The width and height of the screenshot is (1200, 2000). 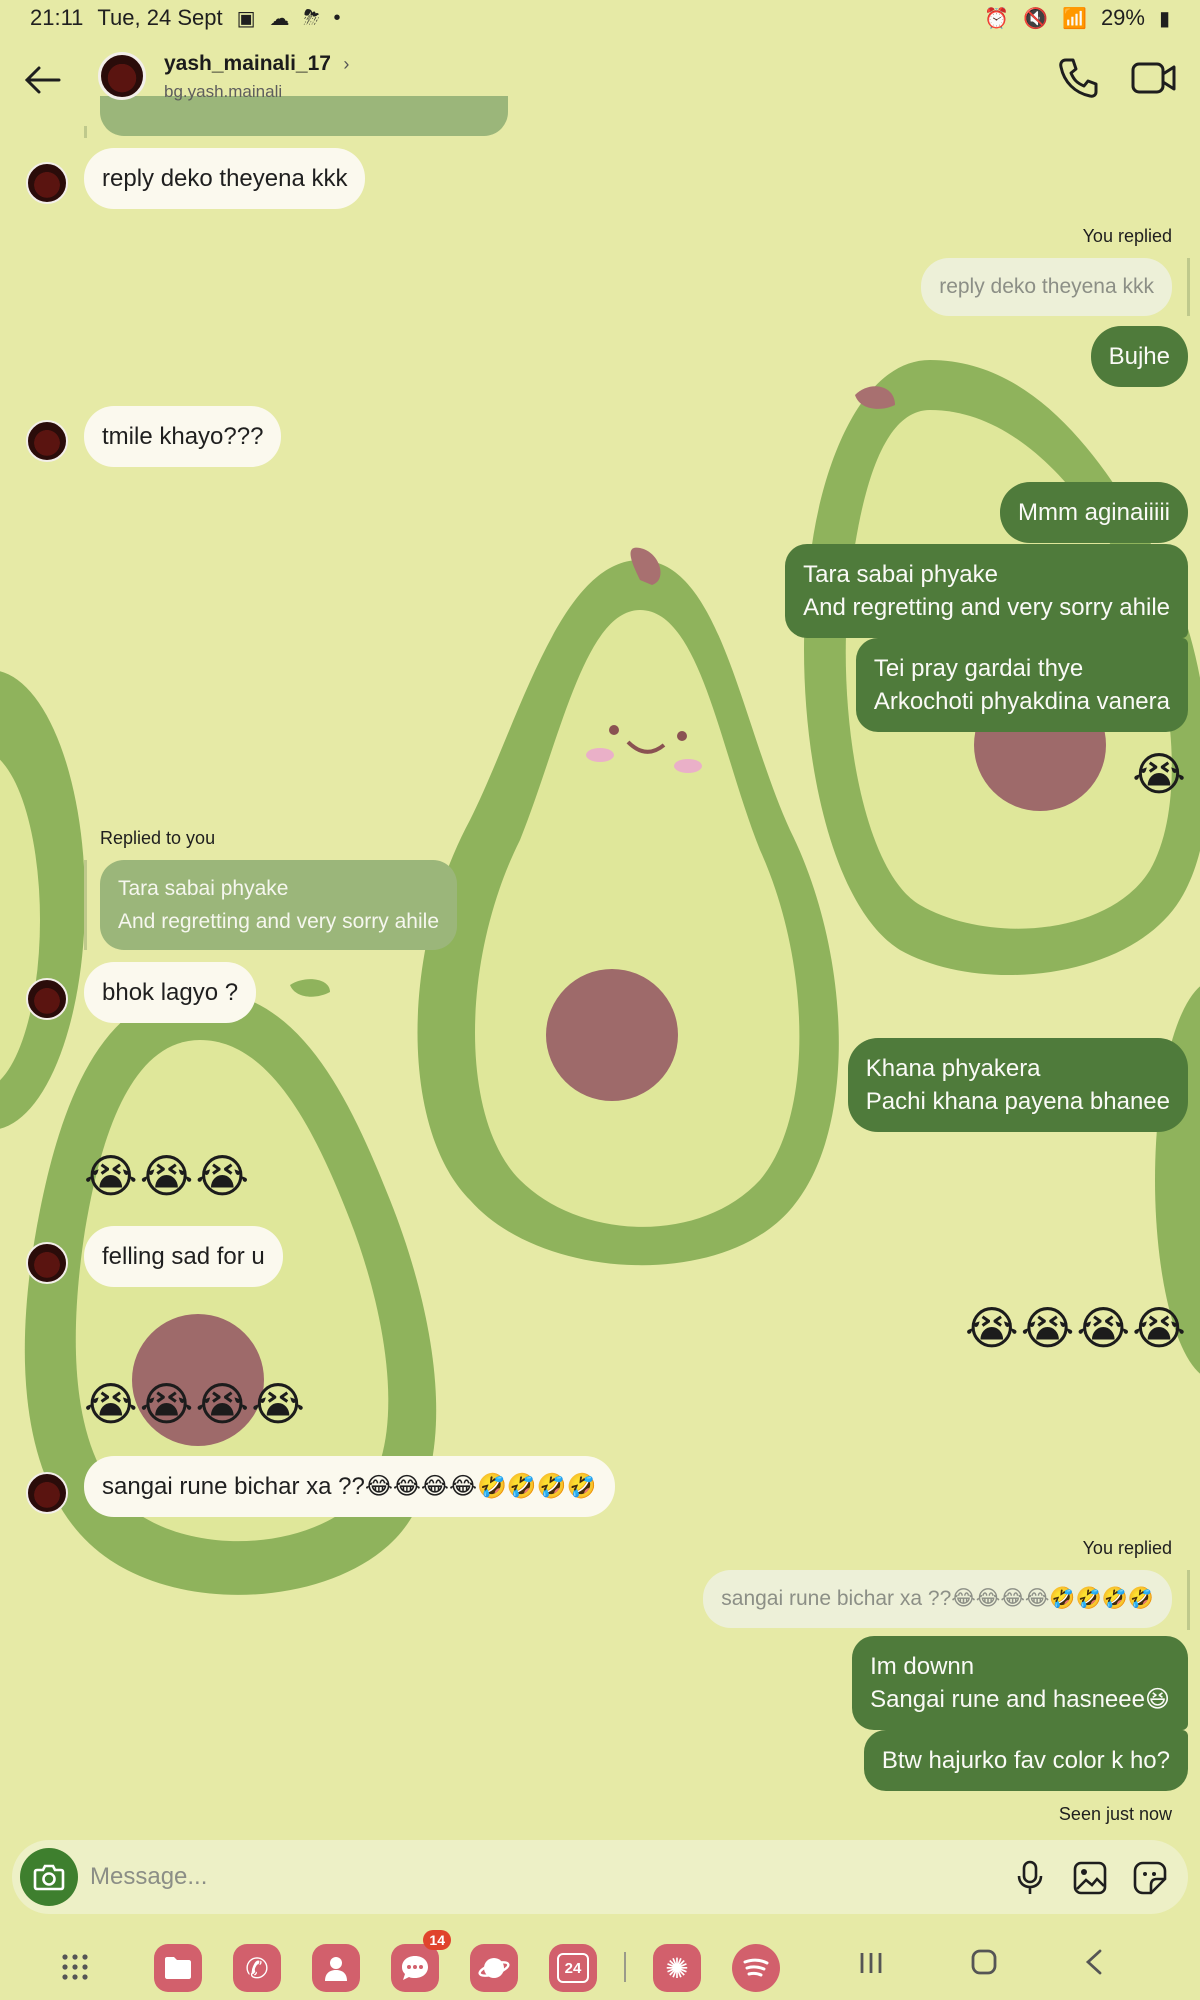 What do you see at coordinates (247, 63) in the screenshot?
I see `contact-name: yash_mainali_17` at bounding box center [247, 63].